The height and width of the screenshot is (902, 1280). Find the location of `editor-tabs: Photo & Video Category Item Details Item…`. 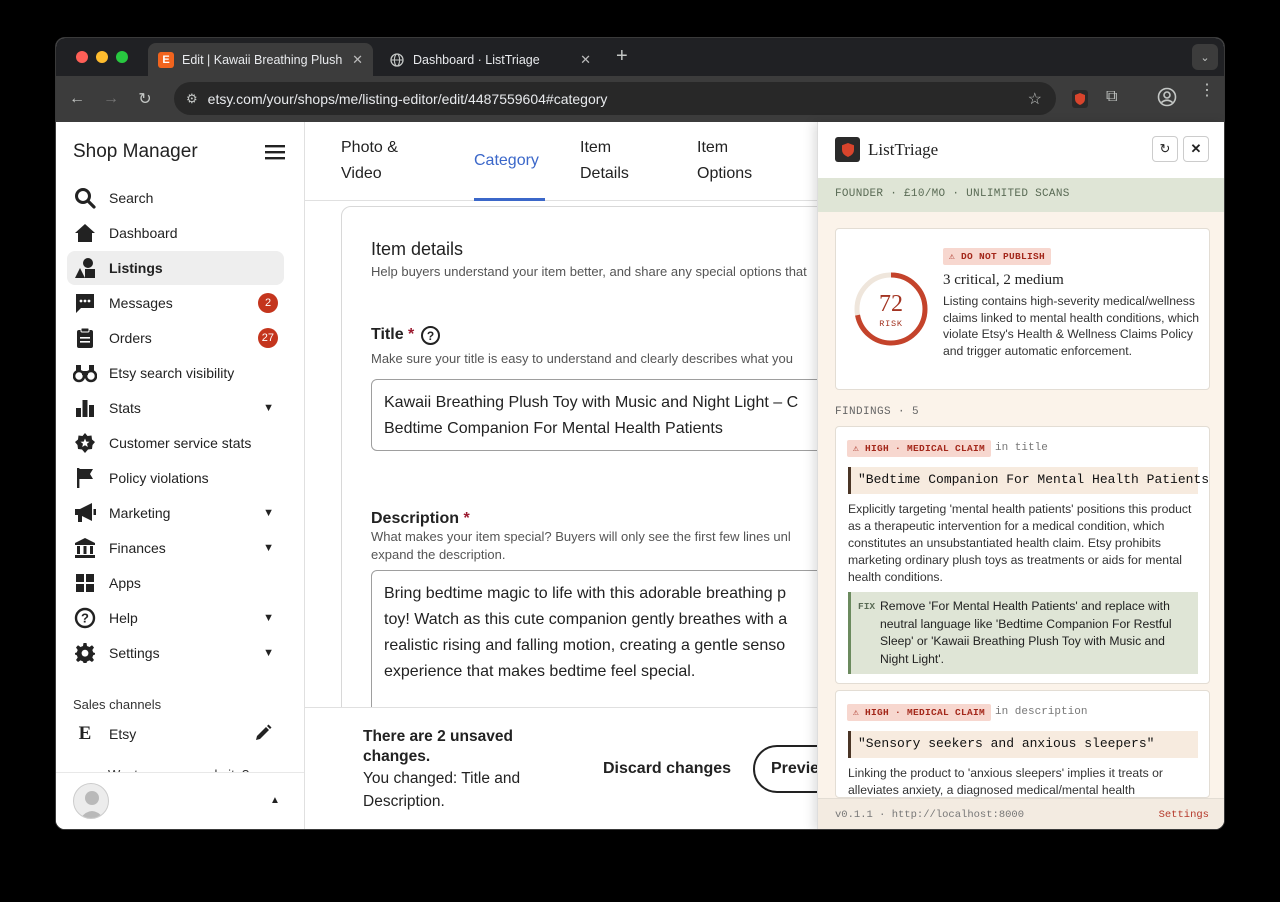

editor-tabs: Photo & Video Category Item Details Item… is located at coordinates (561, 161).